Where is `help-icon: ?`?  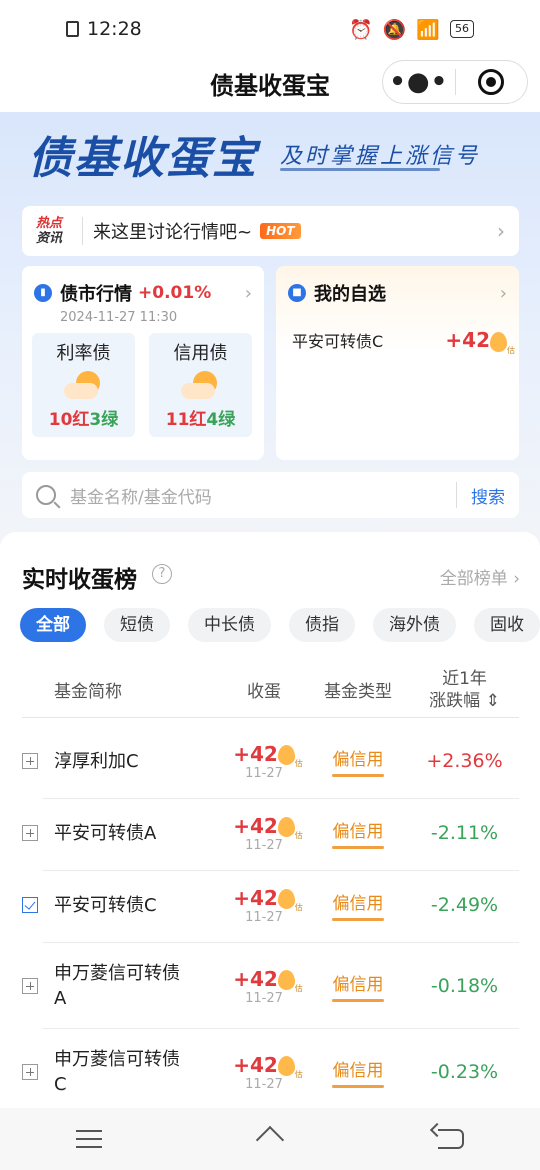
help-icon: ? is located at coordinates (162, 574).